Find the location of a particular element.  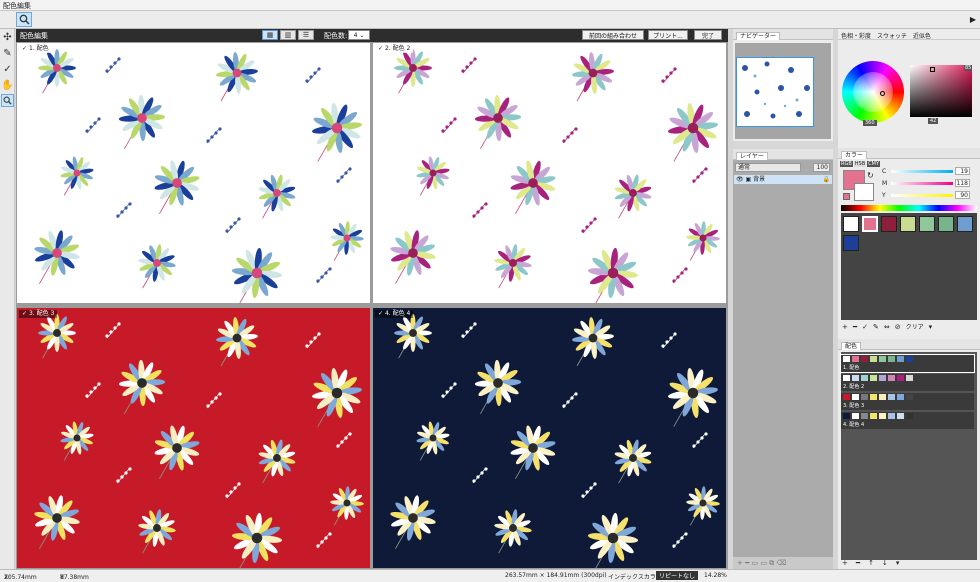

view-columns-button: ▥ is located at coordinates (288, 35).